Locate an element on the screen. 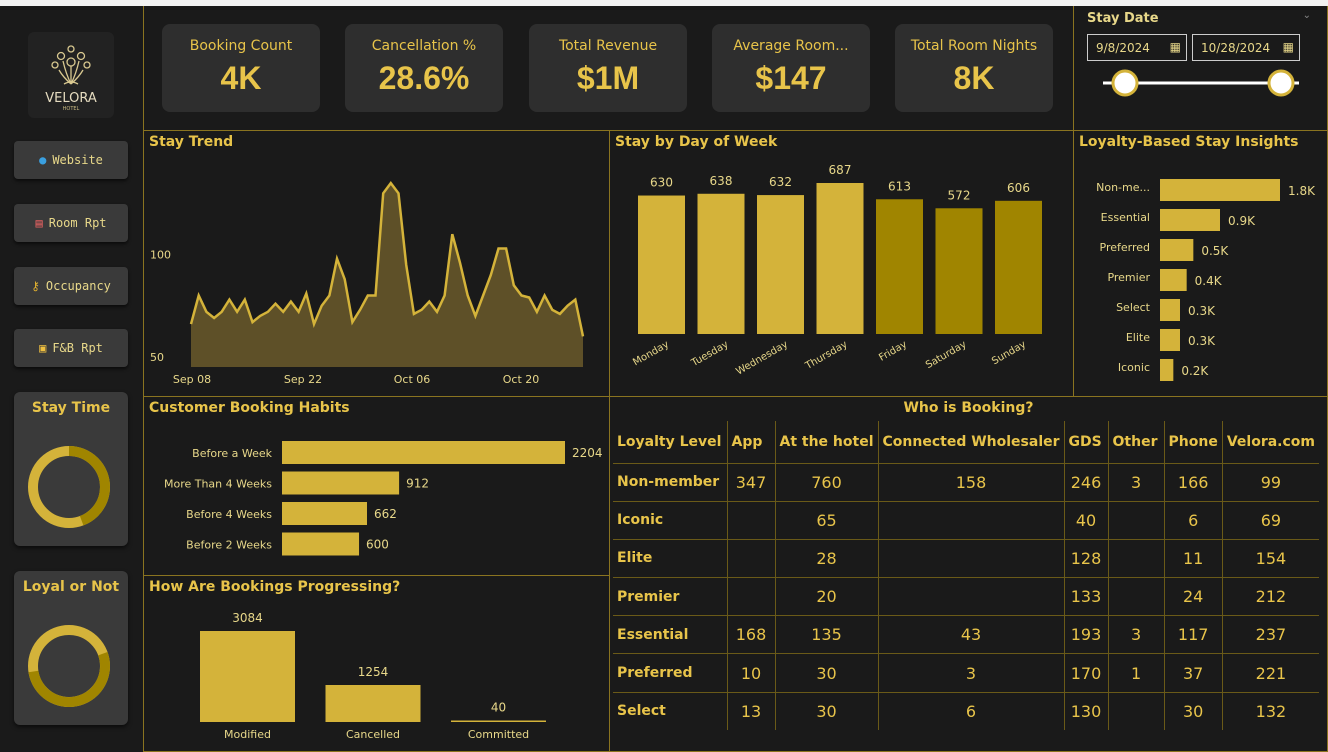 Image resolution: width=1328 pixels, height=752 pixels. table-row: Preferred 10 30 3 170 1 37 221 is located at coordinates (966, 673).